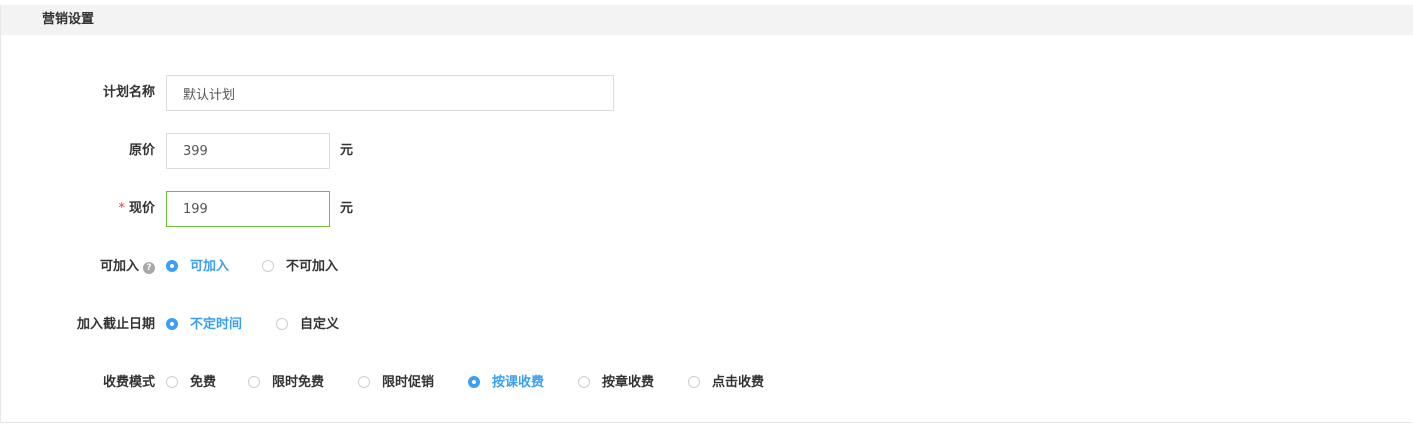 The height and width of the screenshot is (426, 1413). I want to click on radio-label: 不定时间, so click(216, 324).